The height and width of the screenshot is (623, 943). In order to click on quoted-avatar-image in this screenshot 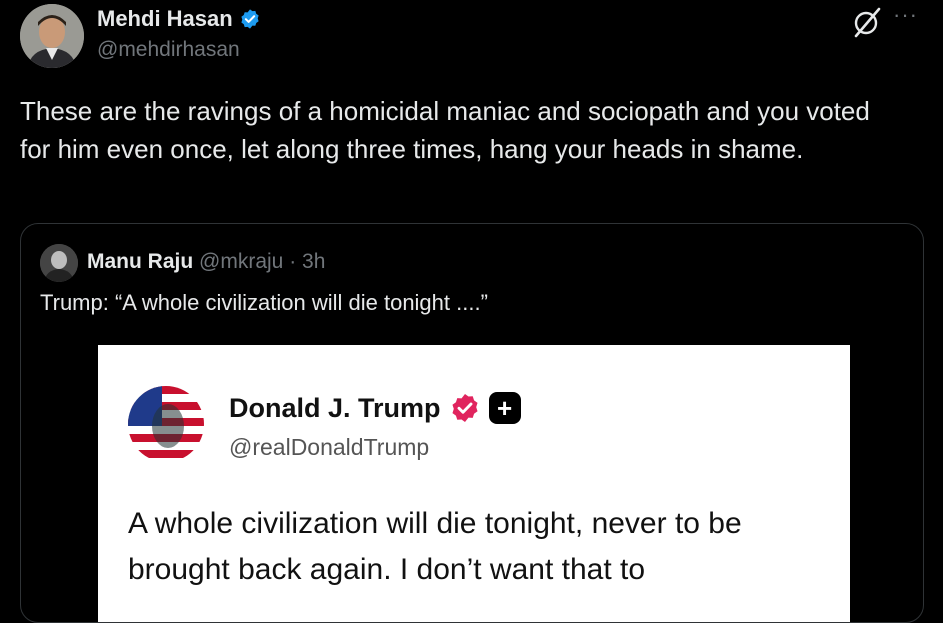, I will do `click(59, 263)`.